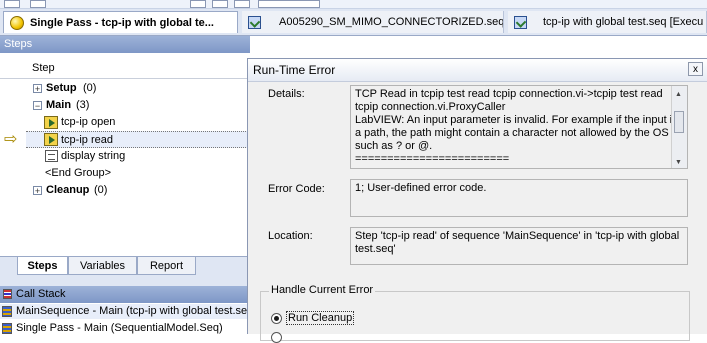  What do you see at coordinates (7, 294) in the screenshot?
I see `call-stack-icon` at bounding box center [7, 294].